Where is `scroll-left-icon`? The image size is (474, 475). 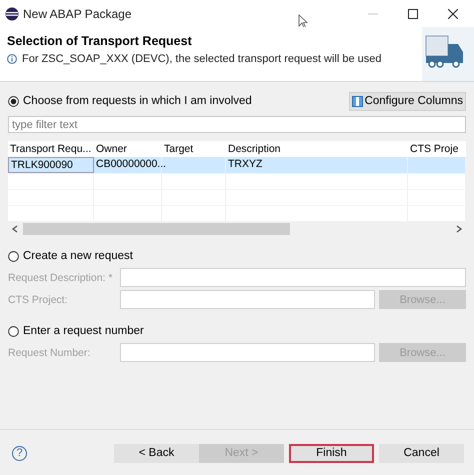 scroll-left-icon is located at coordinates (15, 229).